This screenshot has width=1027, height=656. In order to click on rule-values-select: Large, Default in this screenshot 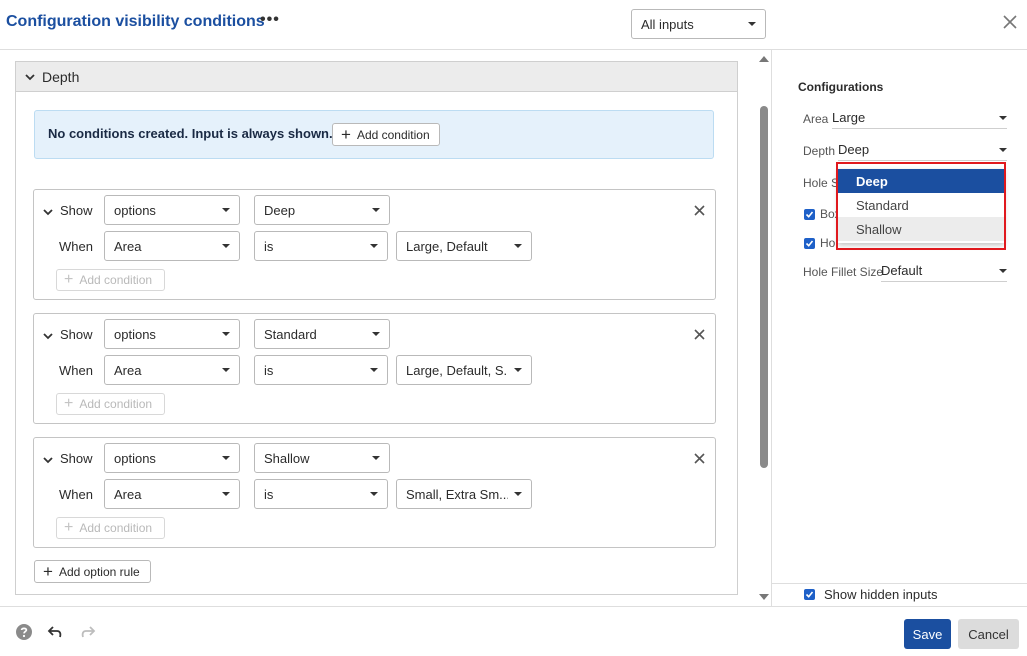, I will do `click(464, 246)`.